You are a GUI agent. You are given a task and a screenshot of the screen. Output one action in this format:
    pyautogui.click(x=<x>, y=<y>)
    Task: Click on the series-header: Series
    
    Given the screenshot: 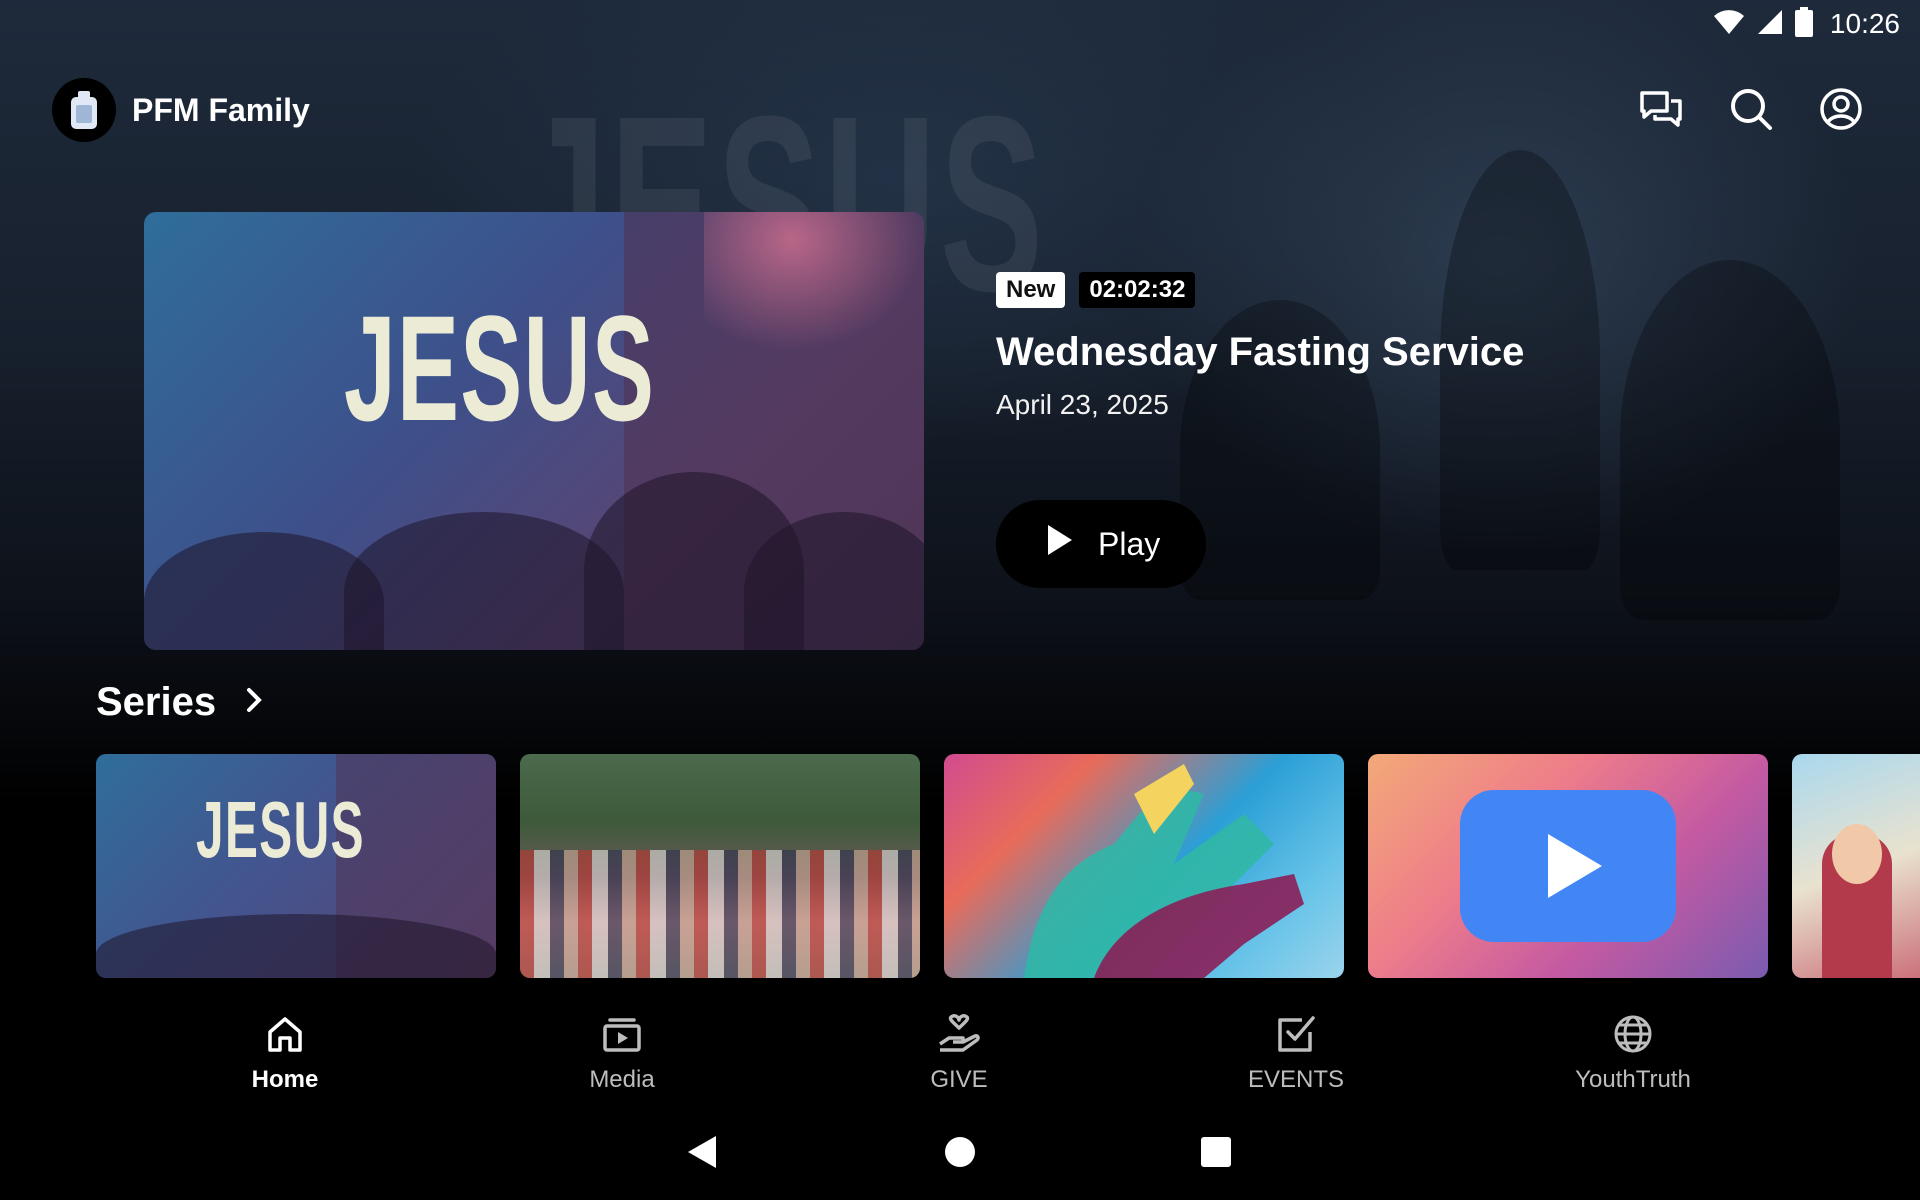 What is the action you would take?
    pyautogui.click(x=179, y=702)
    